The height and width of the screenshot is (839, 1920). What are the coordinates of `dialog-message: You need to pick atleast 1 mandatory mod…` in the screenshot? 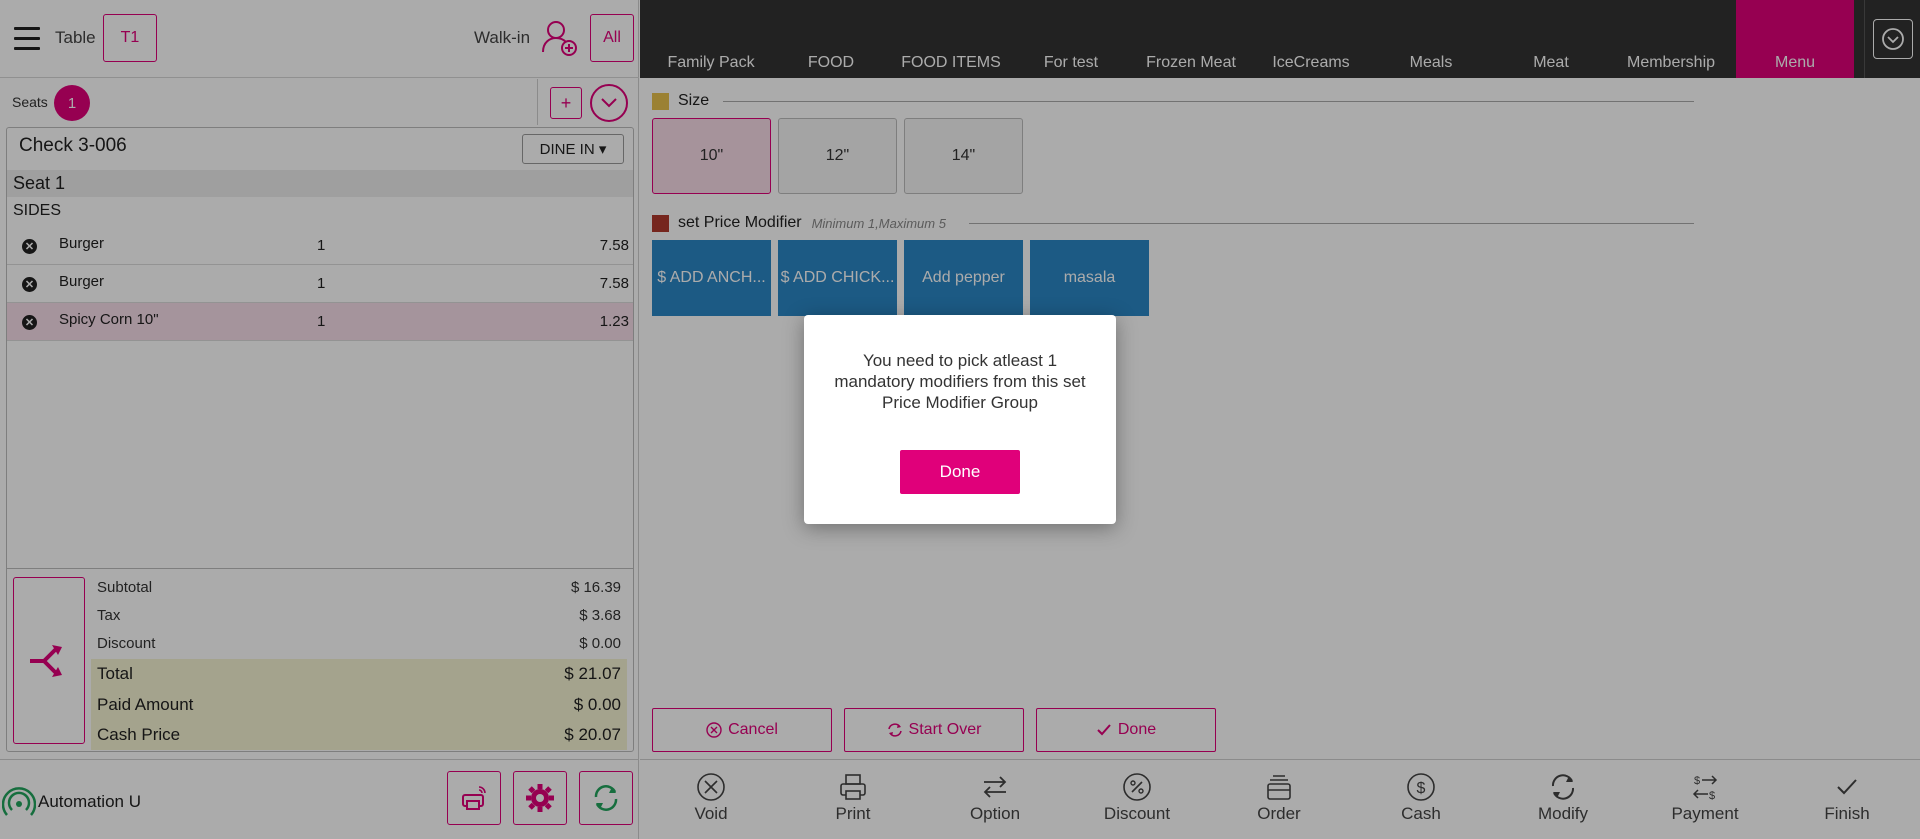 It's located at (960, 381).